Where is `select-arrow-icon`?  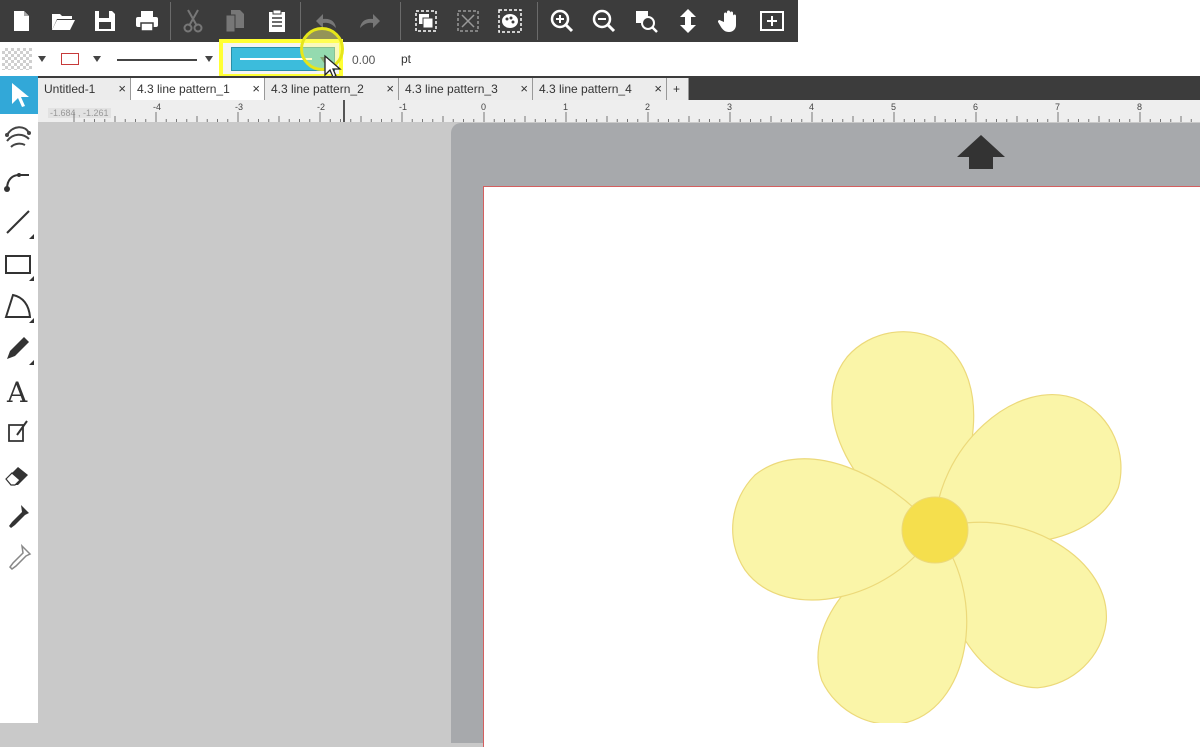
select-arrow-icon is located at coordinates (20, 95).